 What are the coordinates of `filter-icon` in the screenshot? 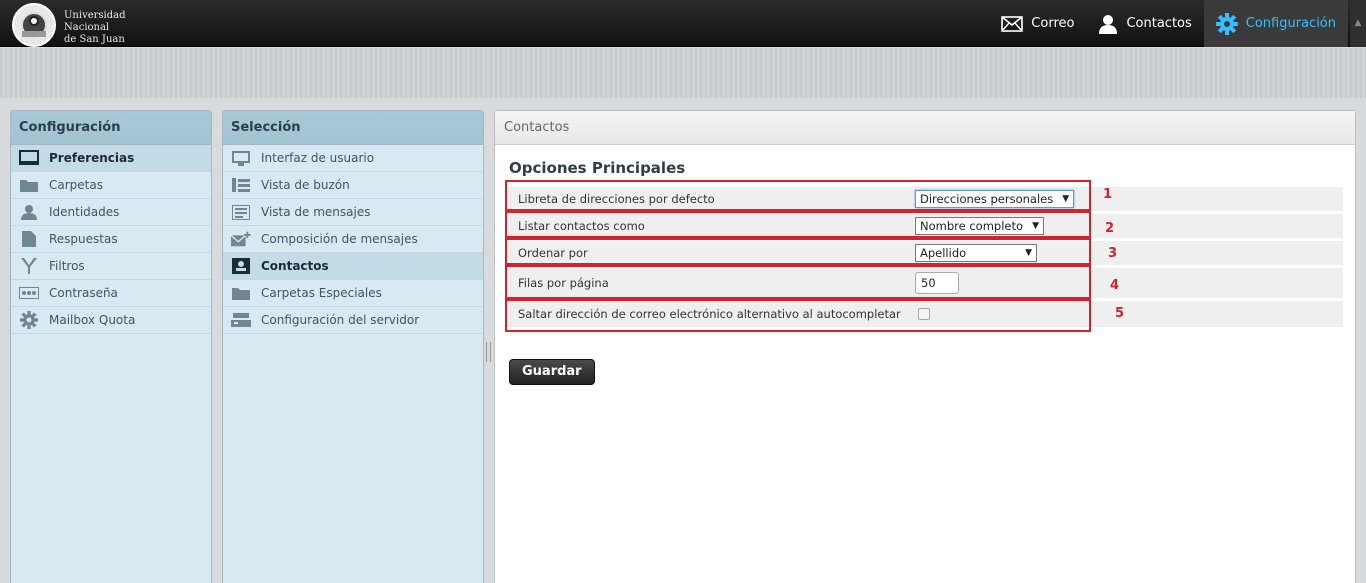 It's located at (29, 266).